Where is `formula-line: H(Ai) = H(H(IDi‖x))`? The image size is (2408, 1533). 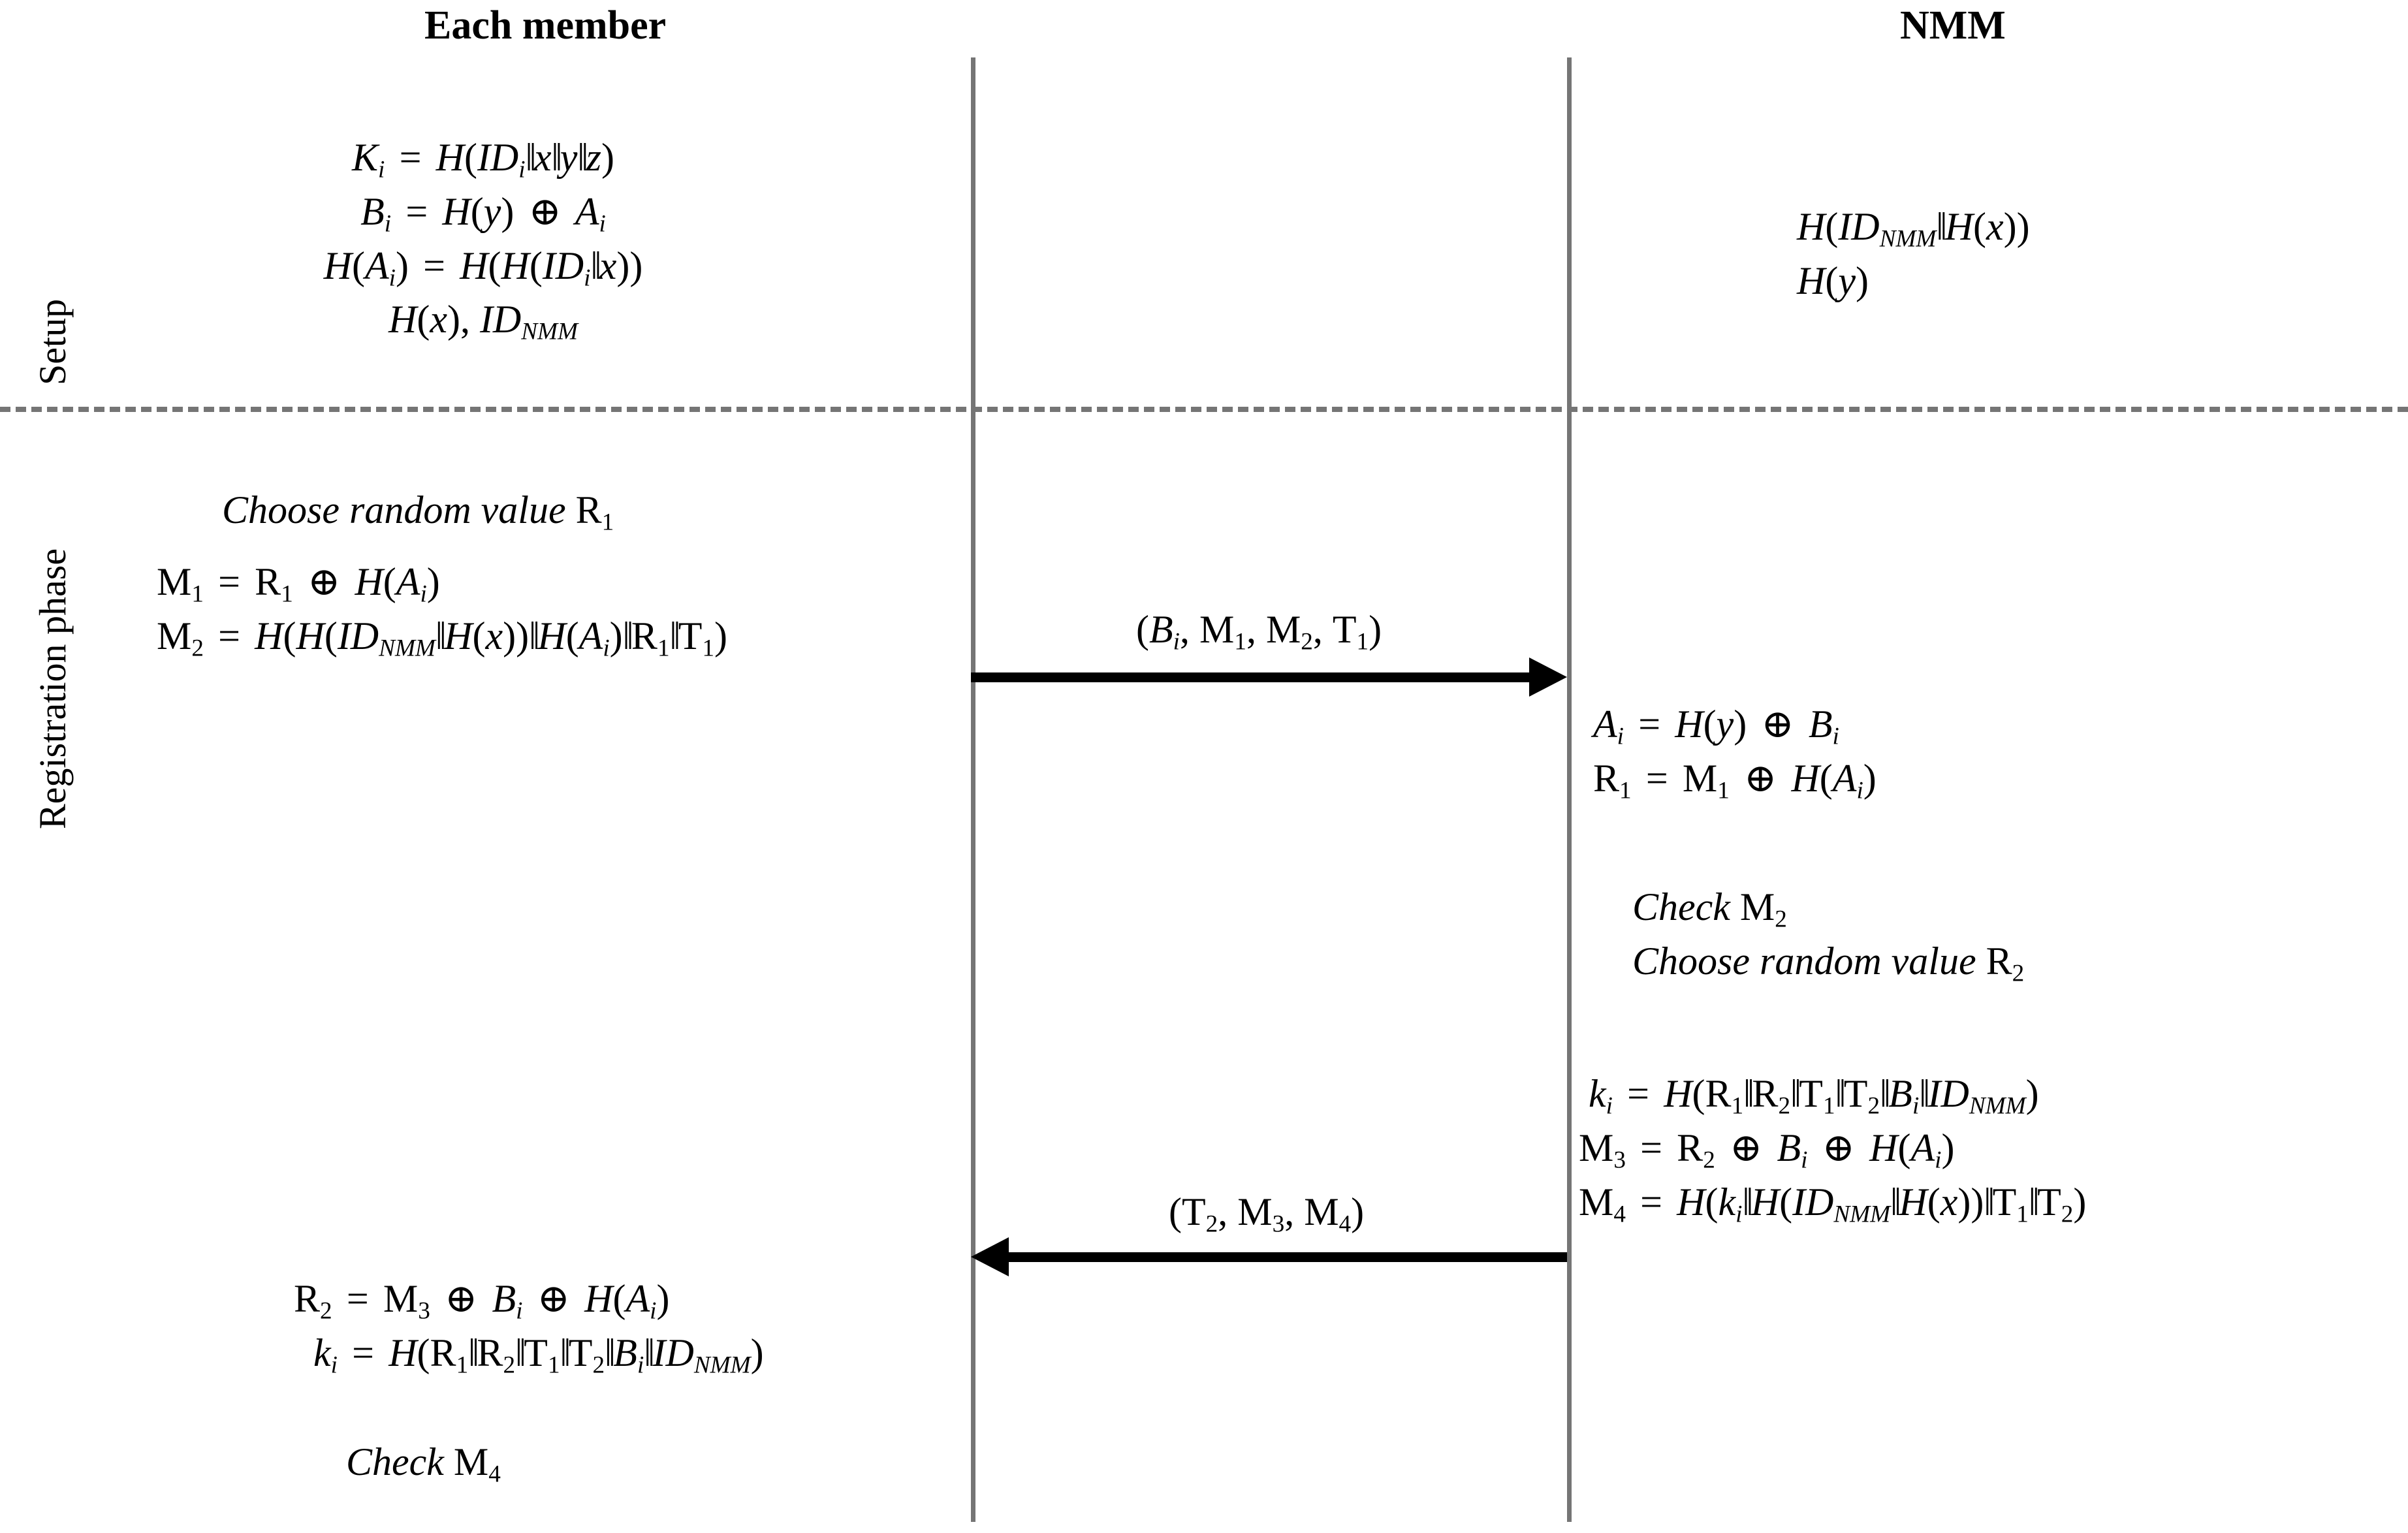
formula-line: H(Ai) = H(H(IDi‖x)) is located at coordinates (483, 267).